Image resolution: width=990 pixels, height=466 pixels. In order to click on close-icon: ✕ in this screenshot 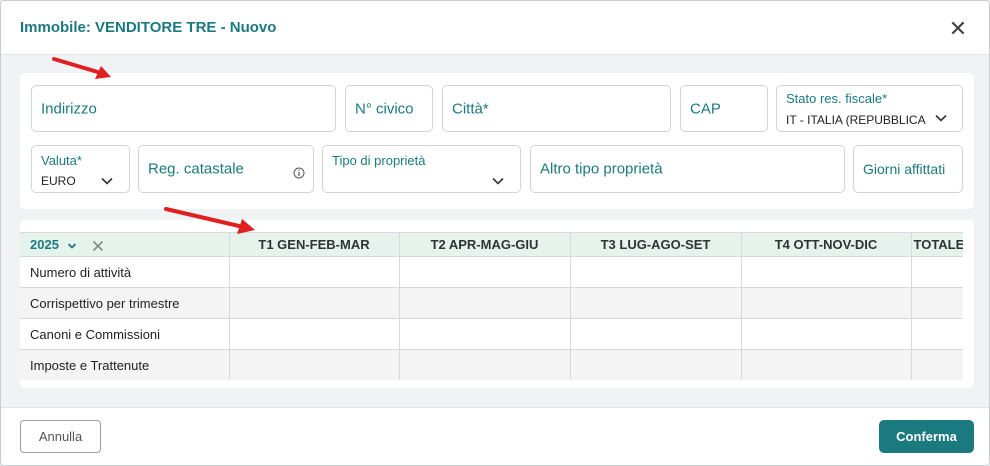, I will do `click(958, 29)`.